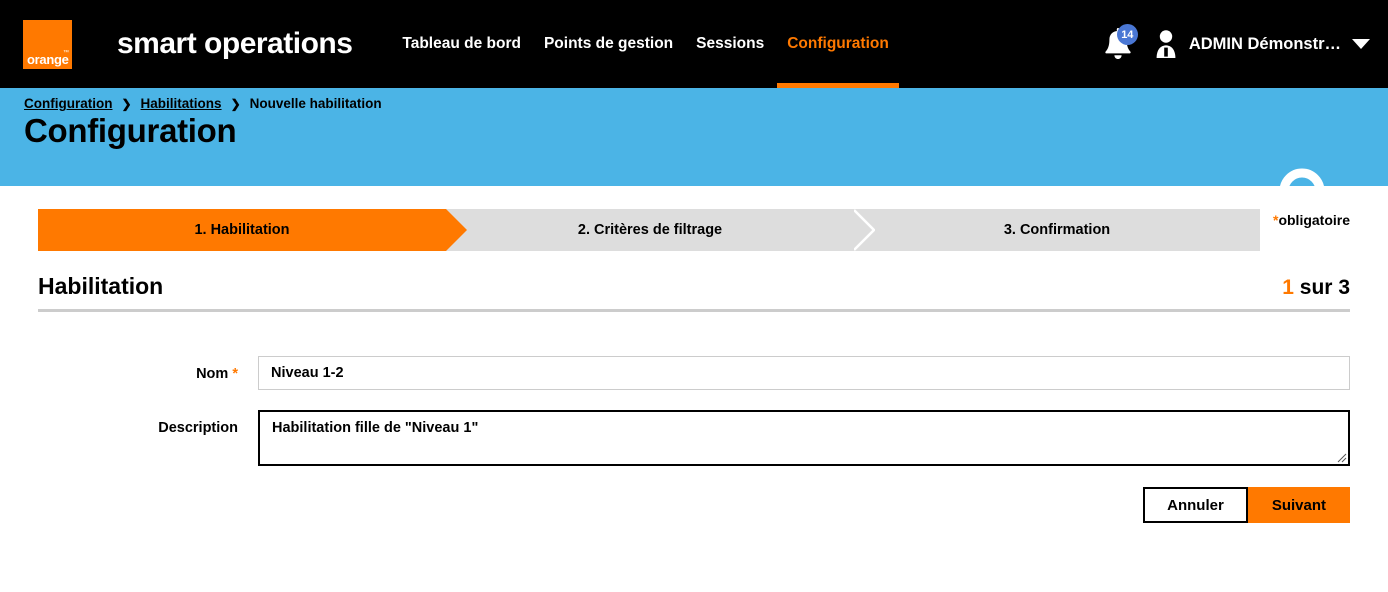 The height and width of the screenshot is (592, 1388). I want to click on wizard-step-2-criteres-de-filtrage: 2. Critères de filtrage, so click(660, 230).